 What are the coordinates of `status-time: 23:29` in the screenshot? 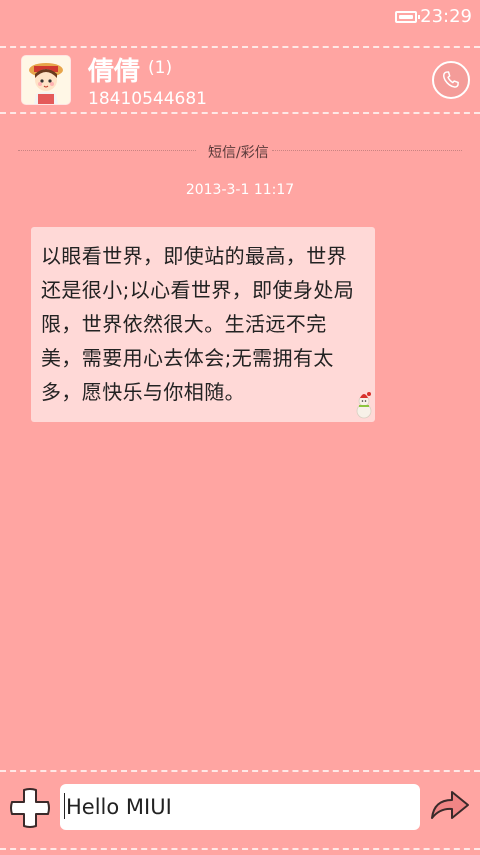 It's located at (446, 16).